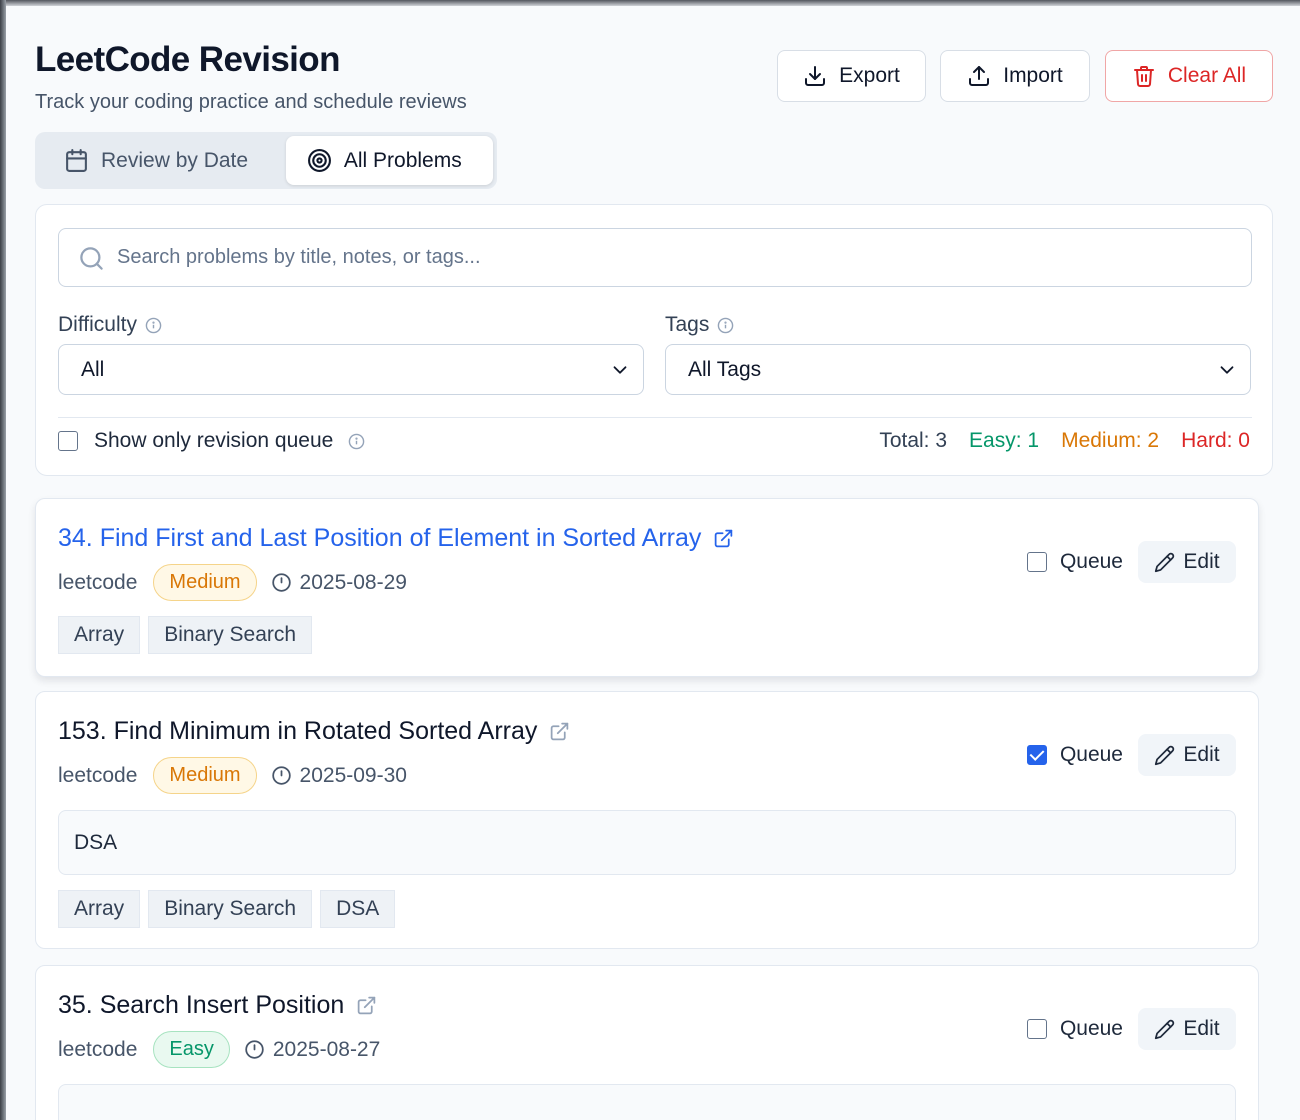  Describe the element at coordinates (815, 76) in the screenshot. I see `download-icon` at that location.